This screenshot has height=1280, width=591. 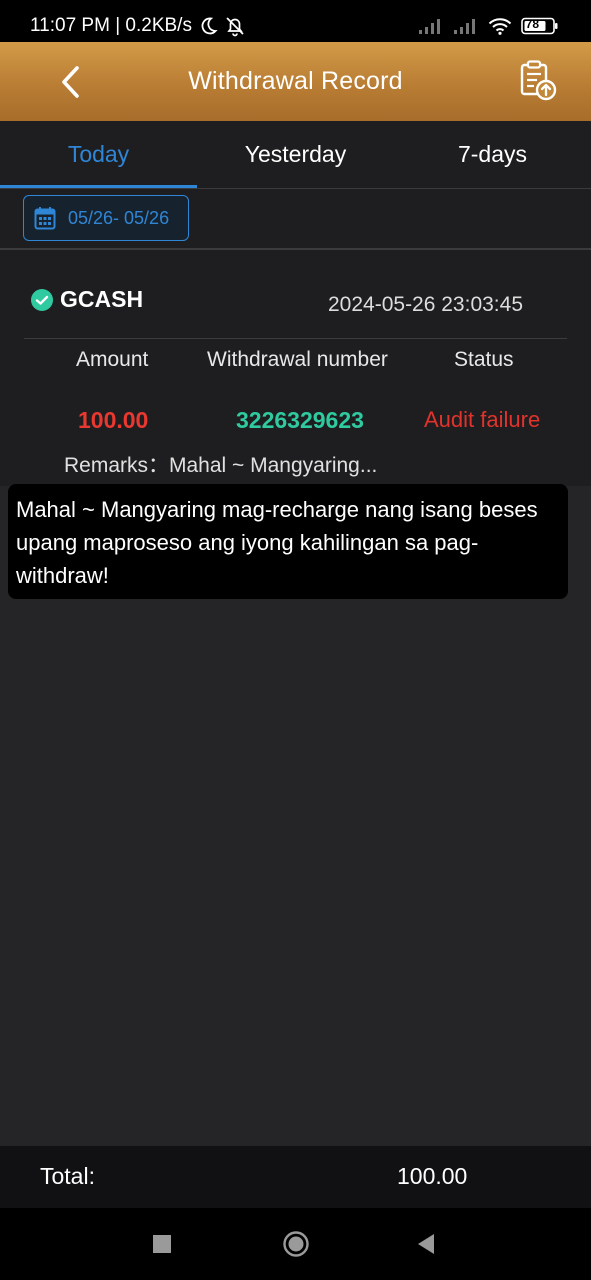 I want to click on status-time-speed: 11:07 PM | 0.2KB/s, so click(x=111, y=25).